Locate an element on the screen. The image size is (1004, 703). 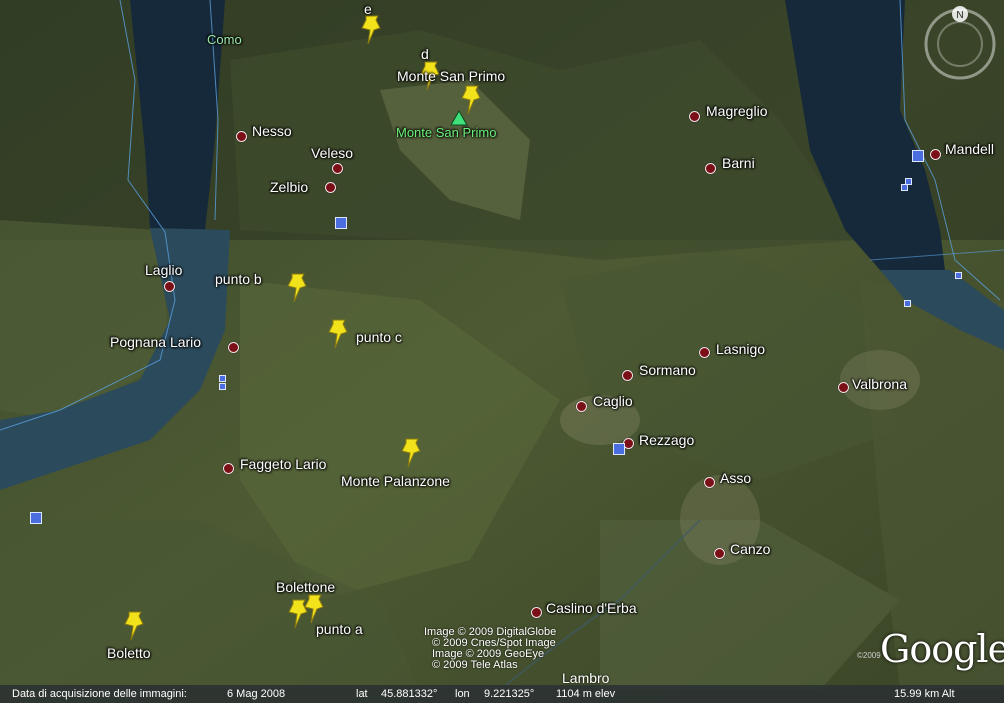
place-marker-pognana-lario is located at coordinates (233, 347).